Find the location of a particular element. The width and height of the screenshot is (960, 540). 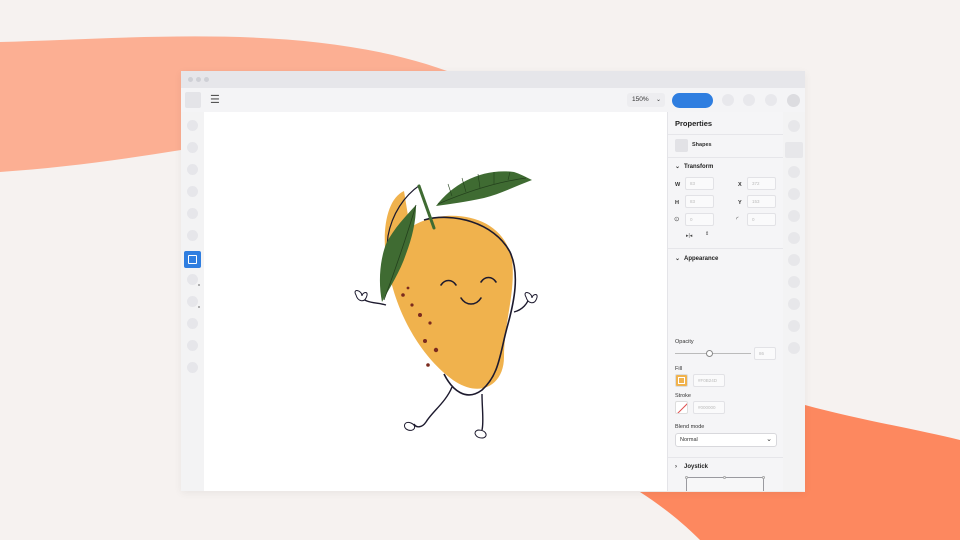

transform-section-toggle: ⌄ Transform is located at coordinates (694, 166).